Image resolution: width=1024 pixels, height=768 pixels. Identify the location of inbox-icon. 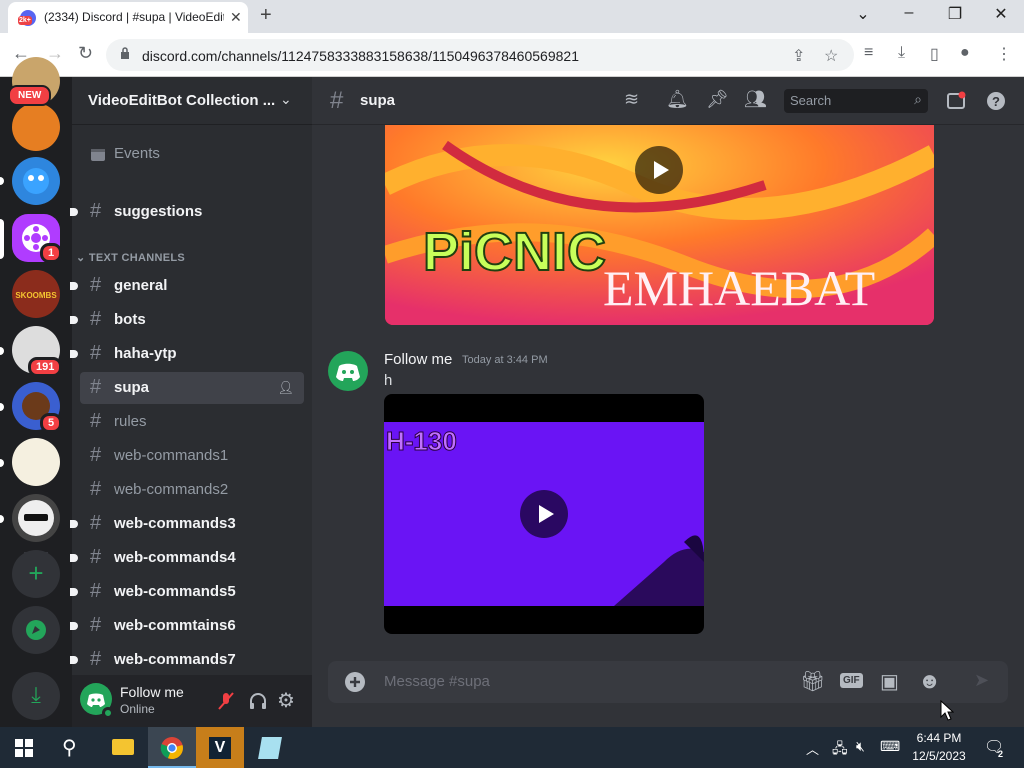
(956, 101).